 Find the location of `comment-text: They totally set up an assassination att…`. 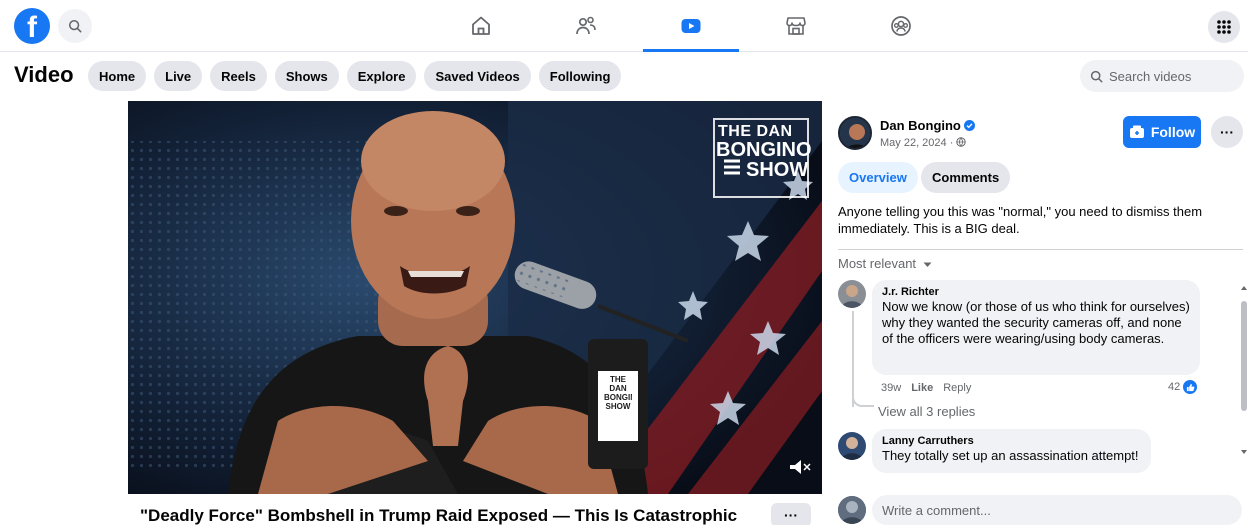

comment-text: They totally set up an assassination att… is located at coordinates (1010, 455).